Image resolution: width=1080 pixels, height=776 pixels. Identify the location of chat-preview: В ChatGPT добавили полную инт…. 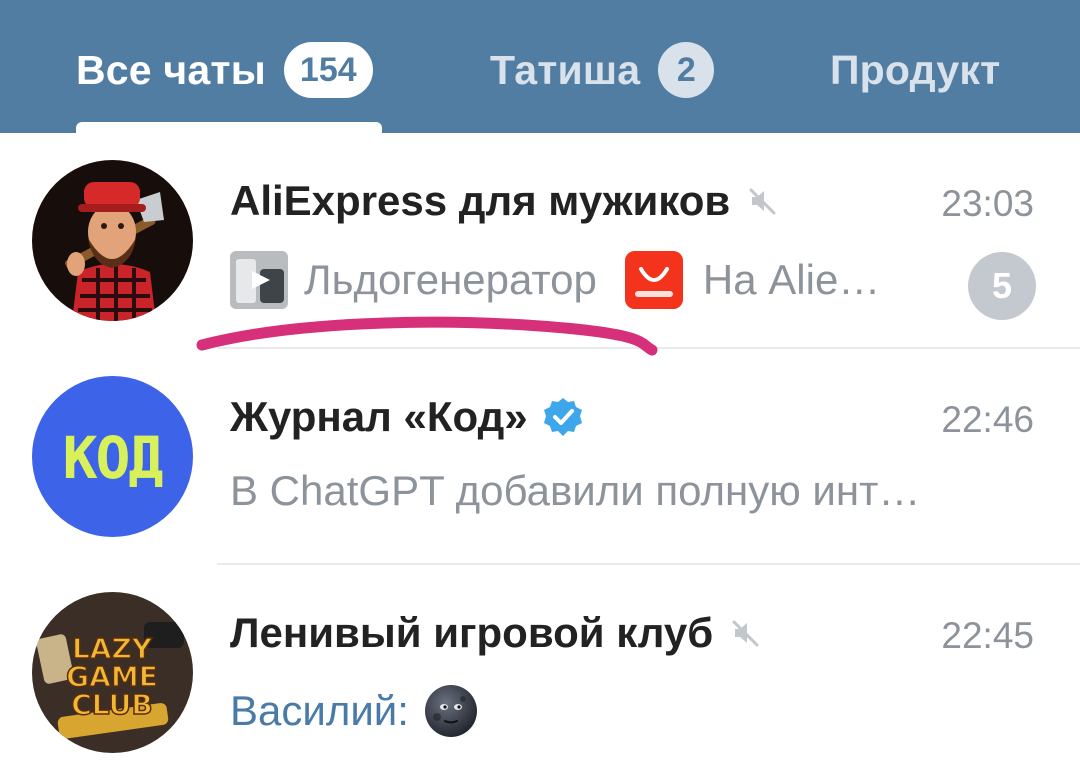
(590, 491).